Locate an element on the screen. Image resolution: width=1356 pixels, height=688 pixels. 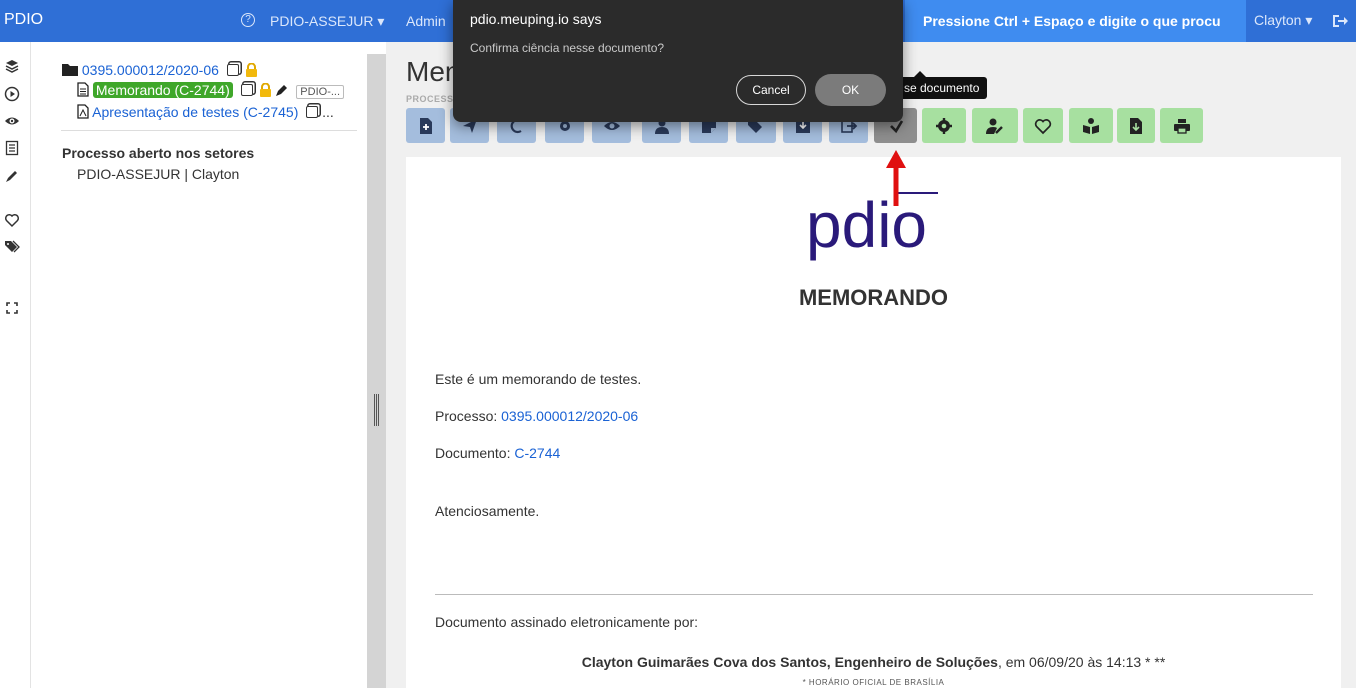
signed-by-label: Documento assinado eletronicamente por: is located at coordinates (567, 622).